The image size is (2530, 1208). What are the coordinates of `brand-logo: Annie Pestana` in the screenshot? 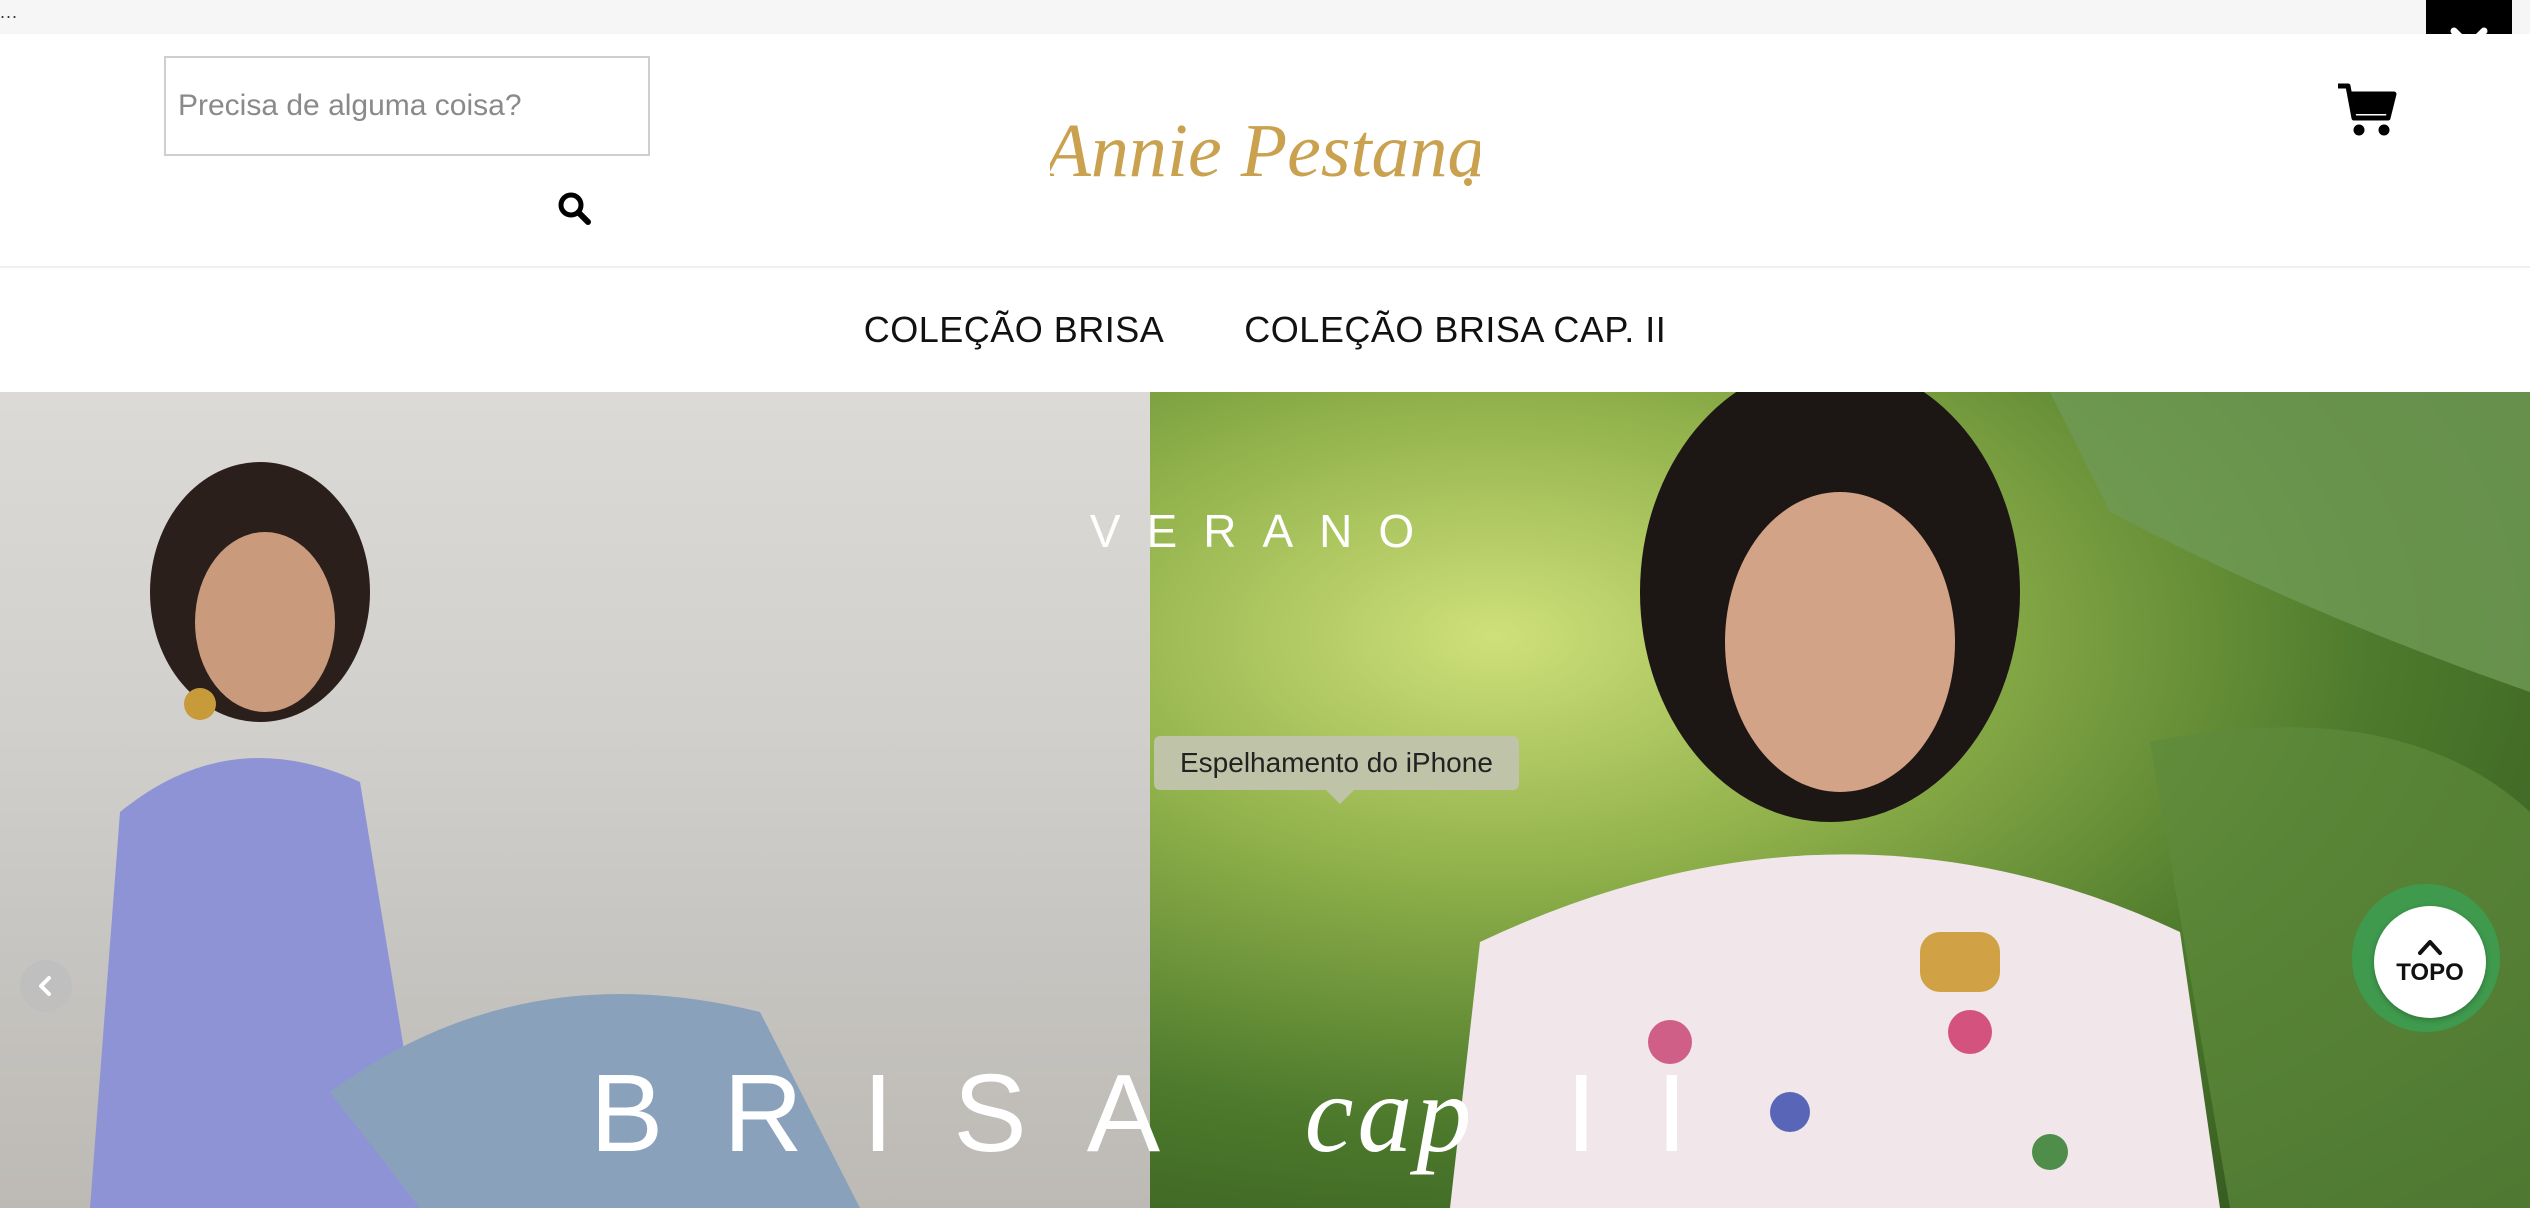 It's located at (1265, 159).